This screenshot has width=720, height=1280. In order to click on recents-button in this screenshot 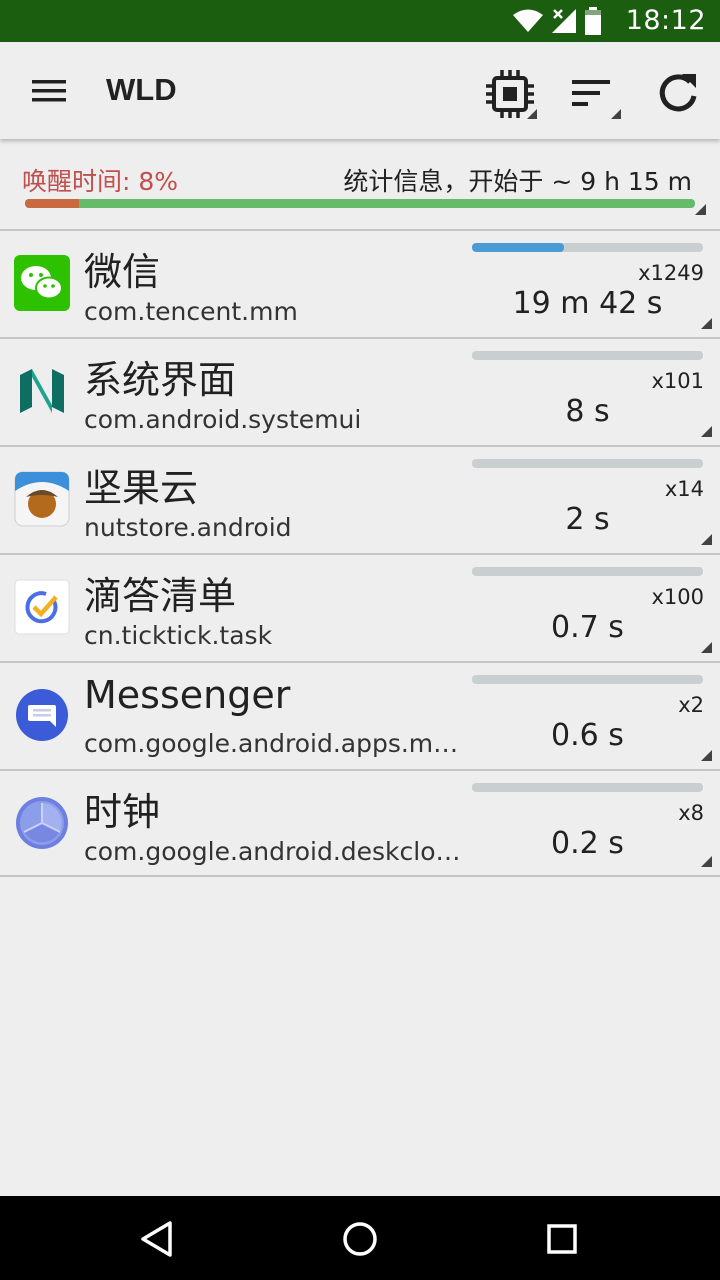, I will do `click(562, 1239)`.